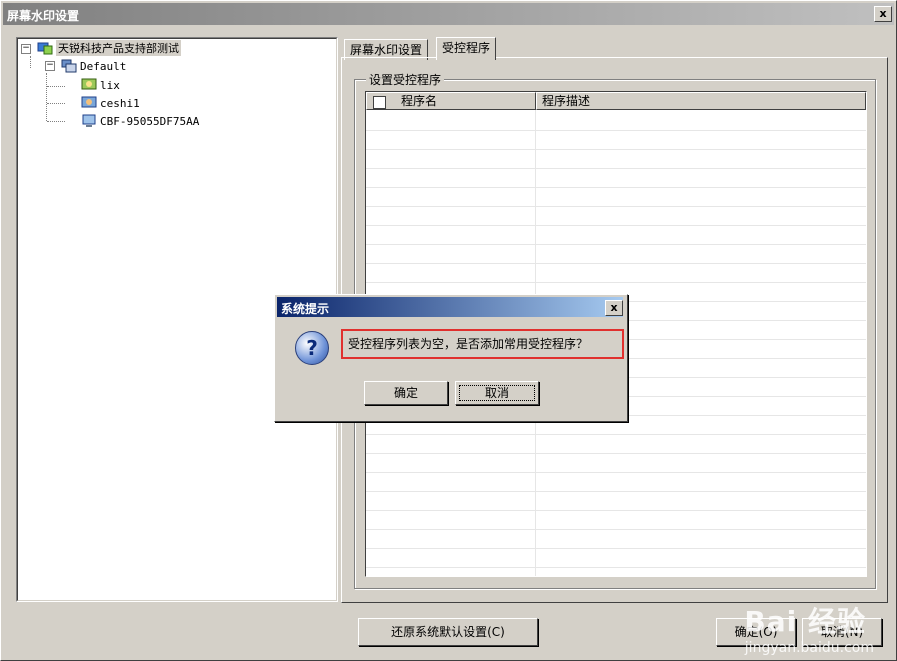  Describe the element at coordinates (305, 309) in the screenshot. I see `dialog-title: 系统提示` at that location.